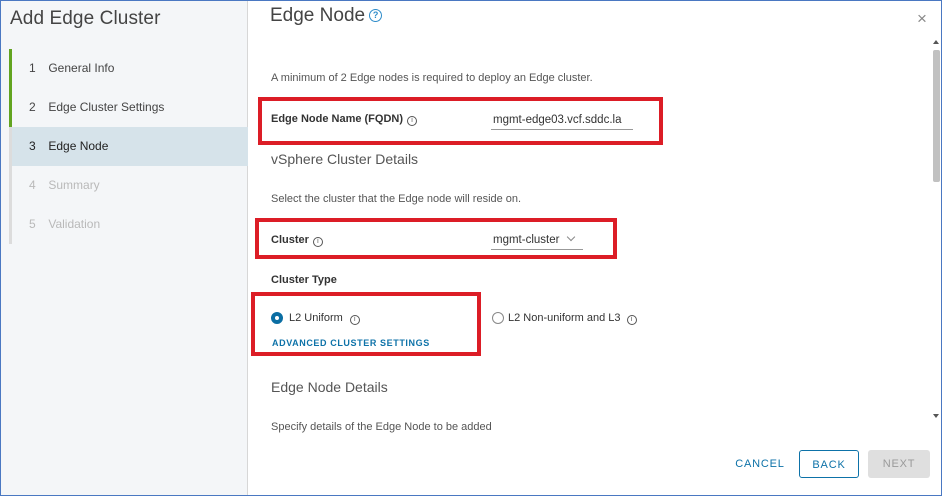 This screenshot has width=944, height=498. Describe the element at coordinates (329, 387) in the screenshot. I see `edge-node-details-title: Edge Node Details` at that location.